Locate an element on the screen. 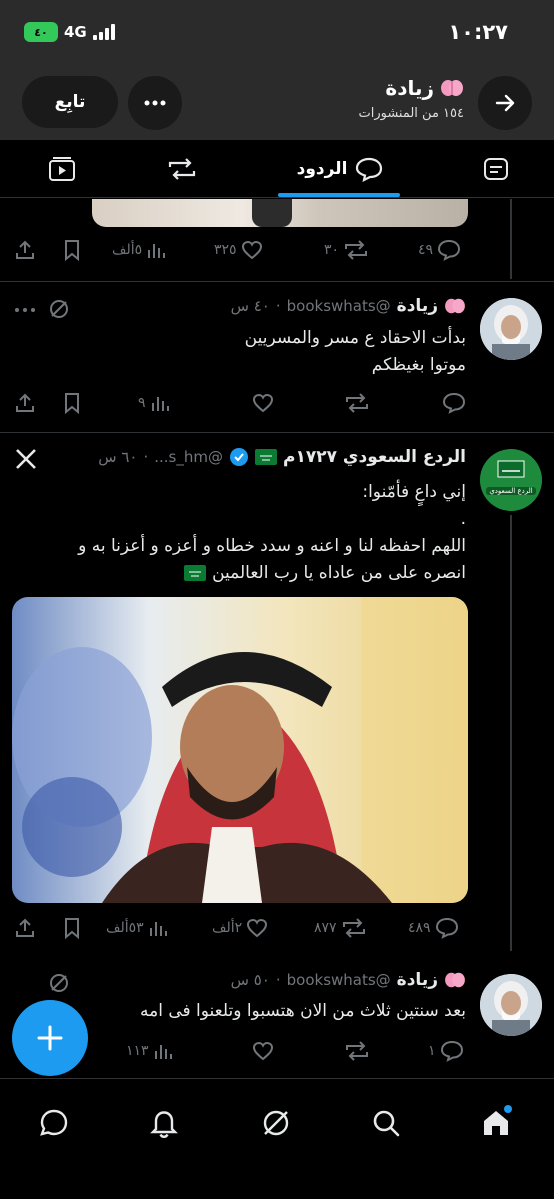 Image resolution: width=554 pixels, height=1199 pixels. compose-button is located at coordinates (50, 1038).